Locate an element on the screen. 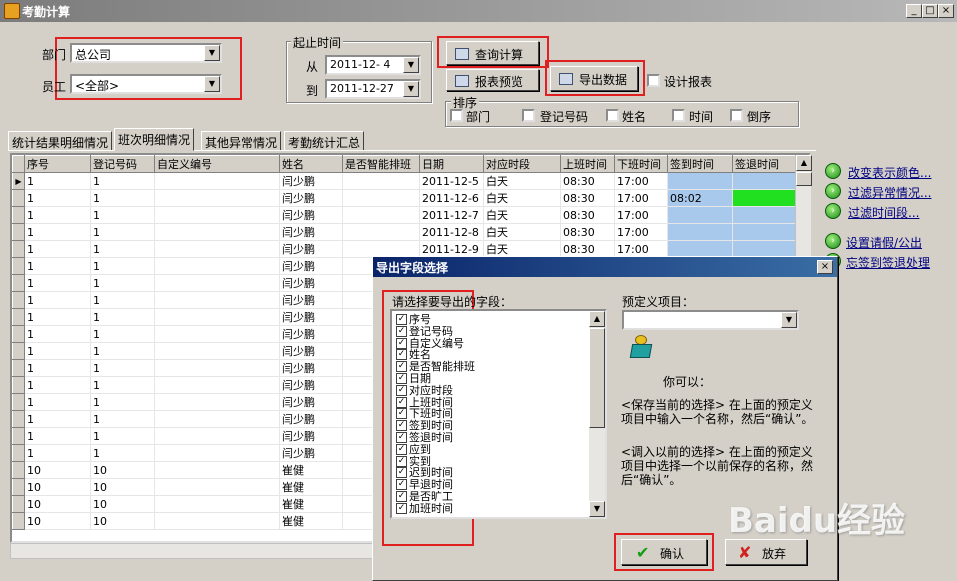 The width and height of the screenshot is (957, 581). table-row: 1 1 闫少鹏 2011-12-9 白天 08:30 17:00 is located at coordinates (406, 249).